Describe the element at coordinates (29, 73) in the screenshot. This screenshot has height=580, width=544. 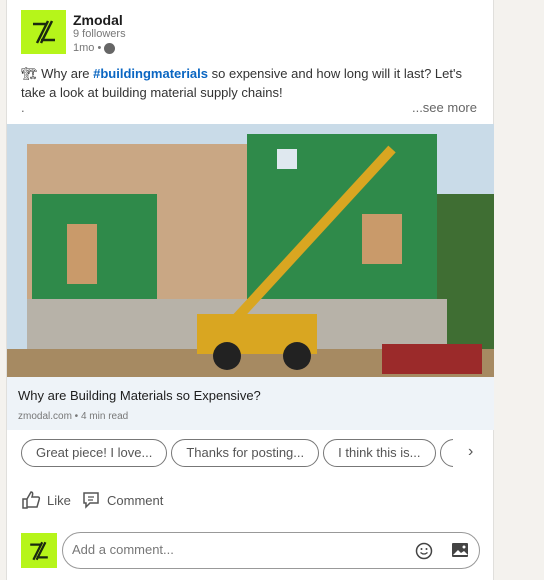
I see `building-emoji-icon: 🏗` at that location.